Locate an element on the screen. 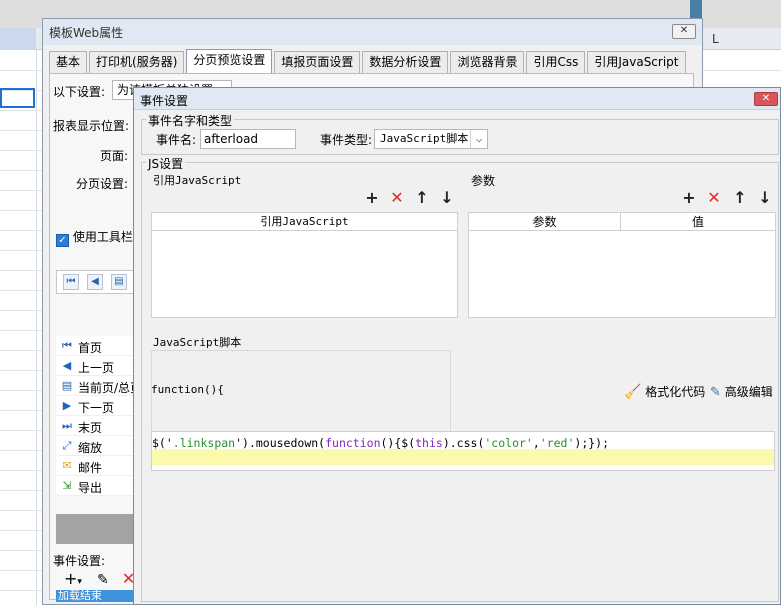 Image resolution: width=781 pixels, height=605 pixels. format-code-label: 格式化代码 is located at coordinates (675, 392).